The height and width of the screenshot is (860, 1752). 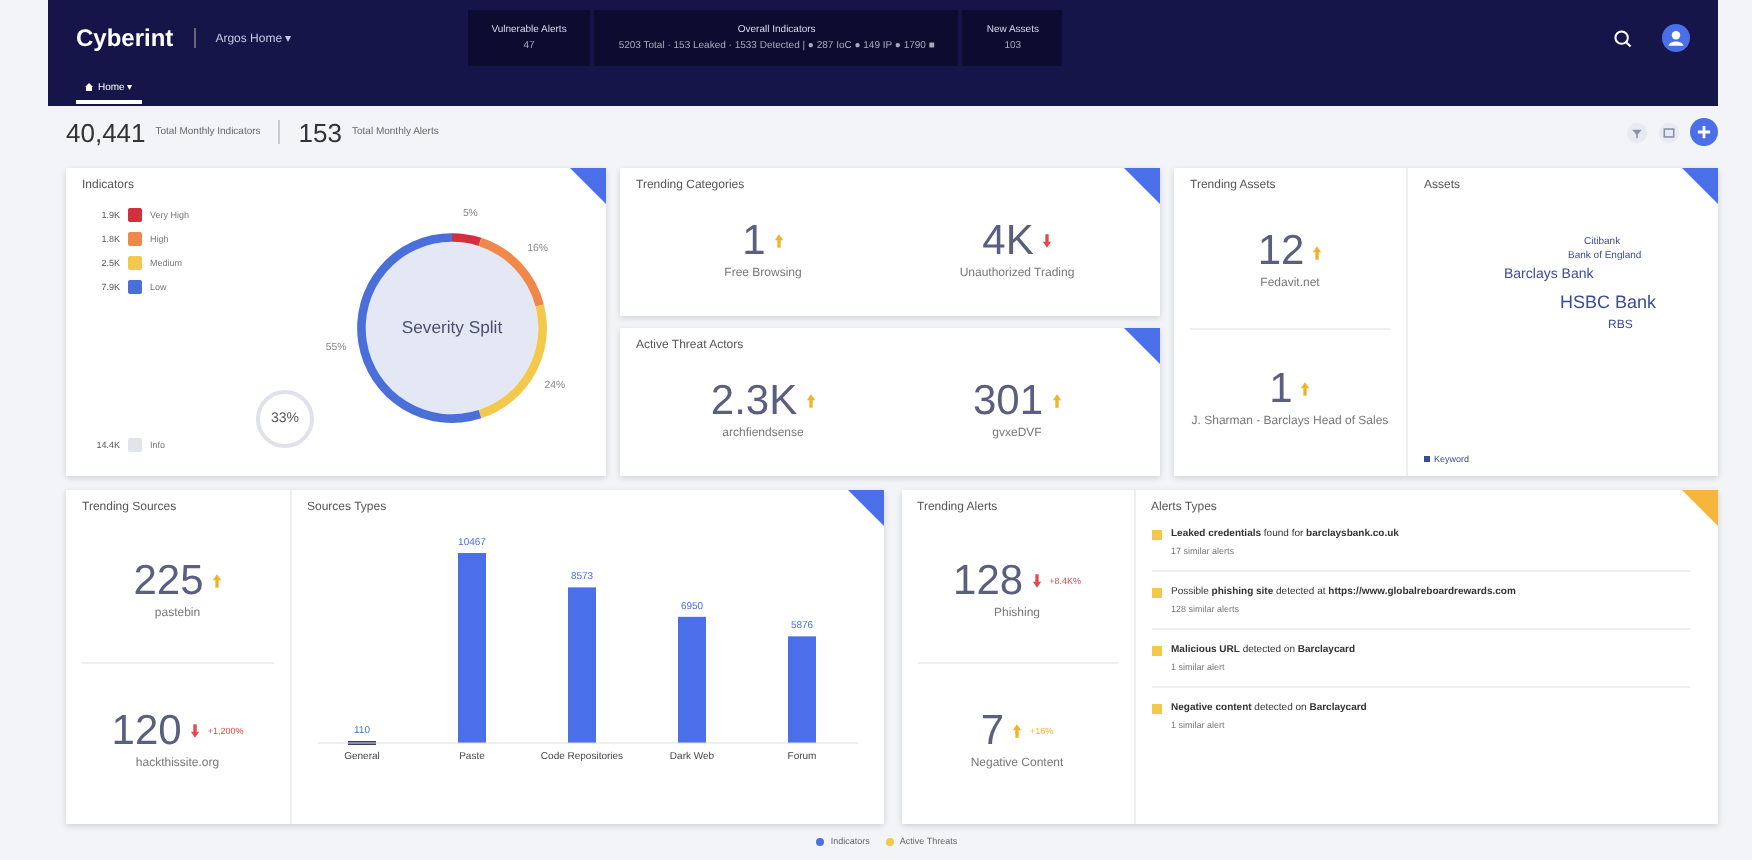 I want to click on chart-title: Severity Split, so click(x=452, y=327).